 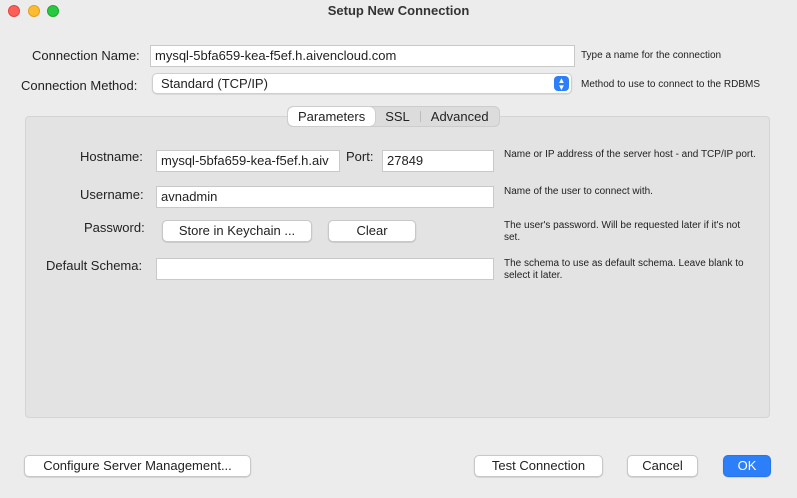 What do you see at coordinates (53, 11) in the screenshot?
I see `maximize-window-button` at bounding box center [53, 11].